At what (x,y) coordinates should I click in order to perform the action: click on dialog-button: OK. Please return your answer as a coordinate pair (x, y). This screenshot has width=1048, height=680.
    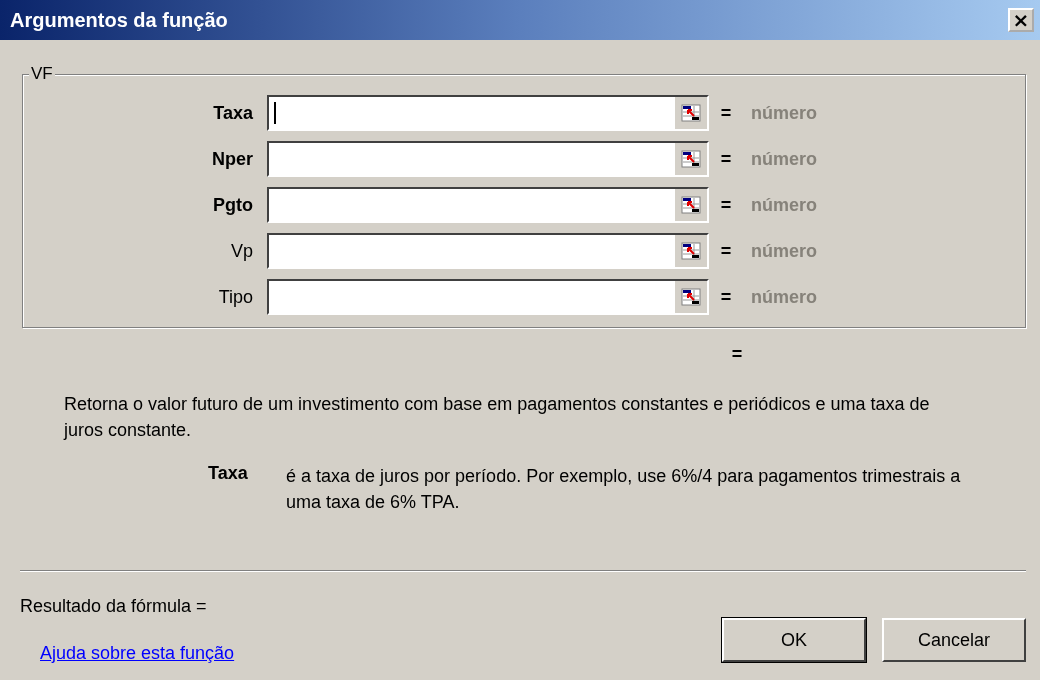
    Looking at the image, I should click on (794, 640).